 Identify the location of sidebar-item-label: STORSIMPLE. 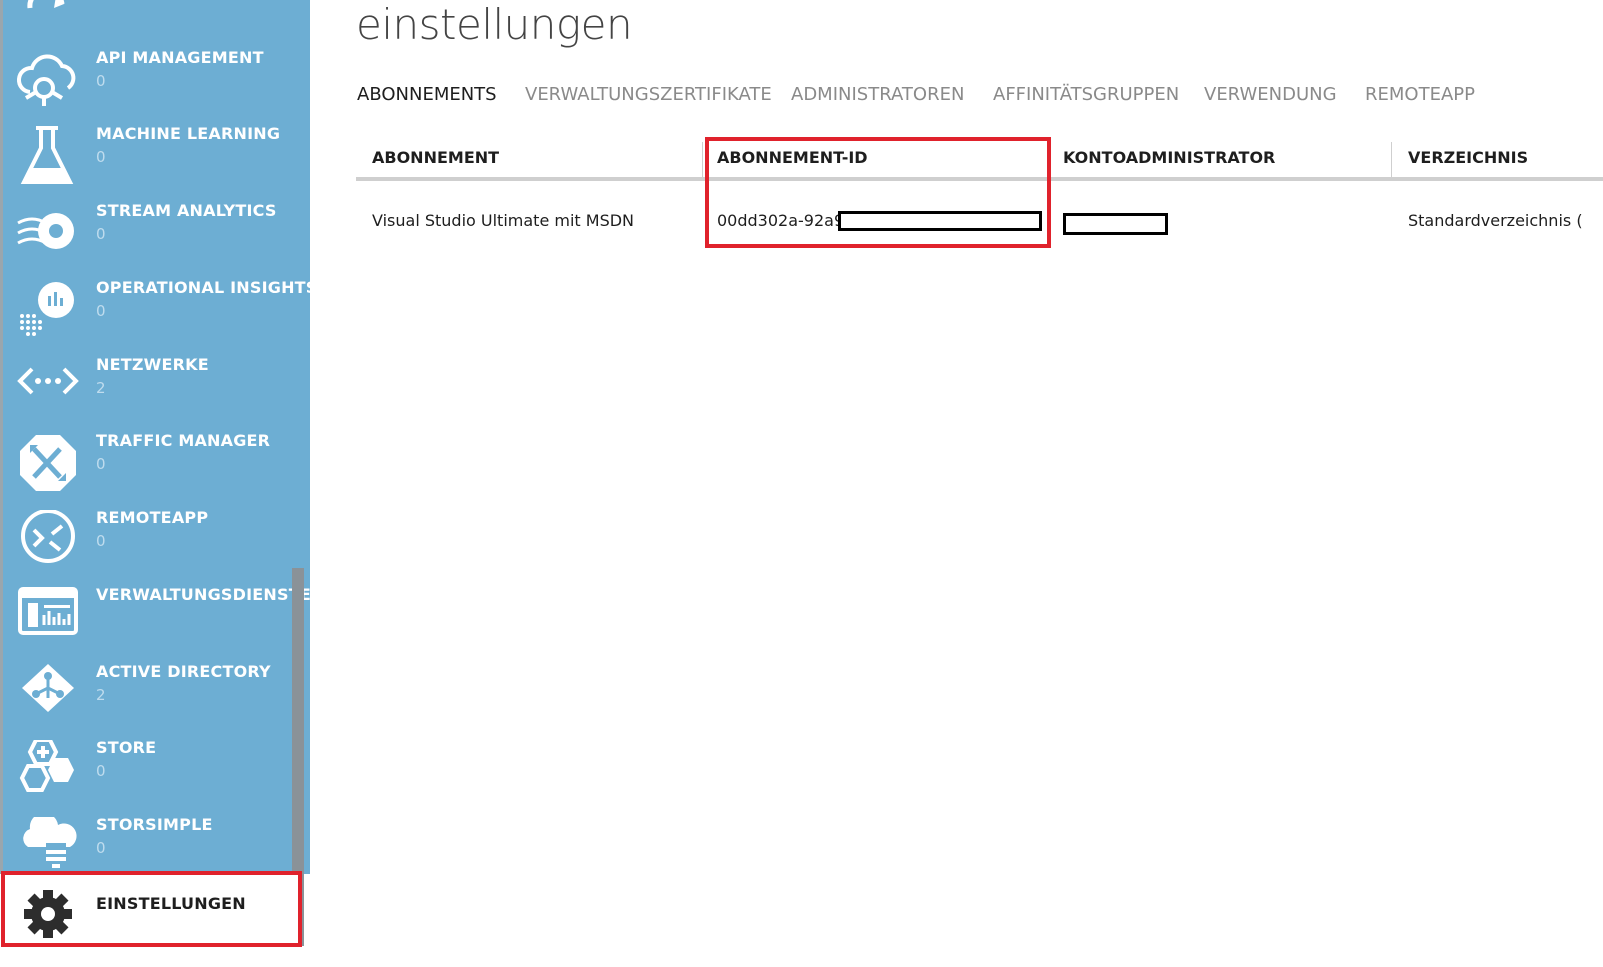
(154, 824).